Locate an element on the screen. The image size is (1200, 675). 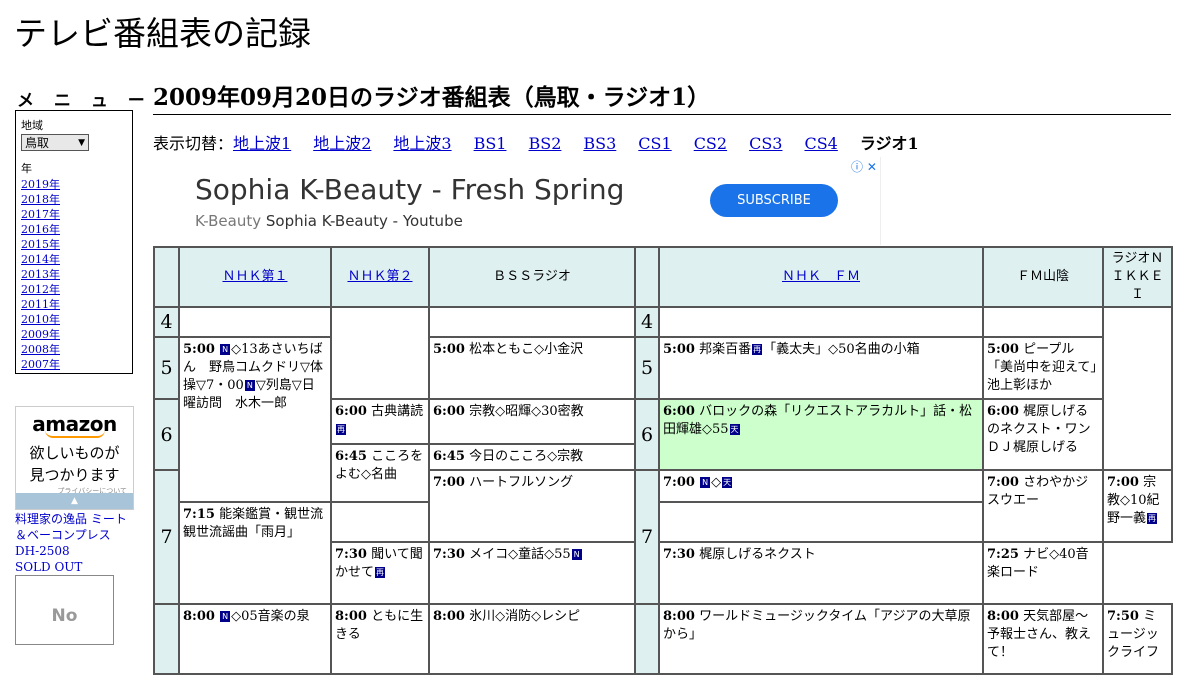
program-cell: 6:45 今日のこころ◇宗教 is located at coordinates (532, 457).